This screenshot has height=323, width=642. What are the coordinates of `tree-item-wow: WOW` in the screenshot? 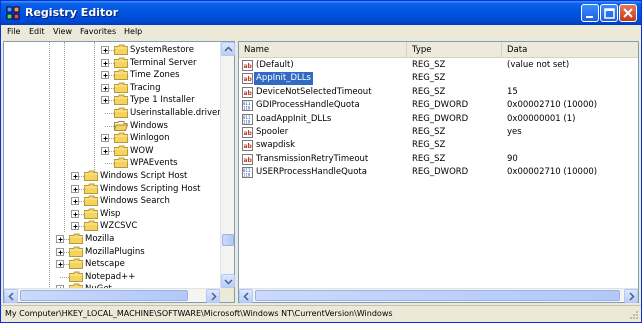 It's located at (111, 151).